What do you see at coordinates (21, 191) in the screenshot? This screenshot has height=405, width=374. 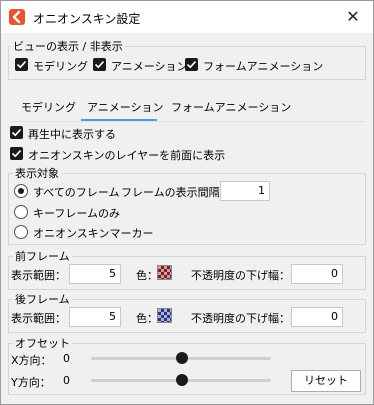 I see `all-frames-radio` at bounding box center [21, 191].